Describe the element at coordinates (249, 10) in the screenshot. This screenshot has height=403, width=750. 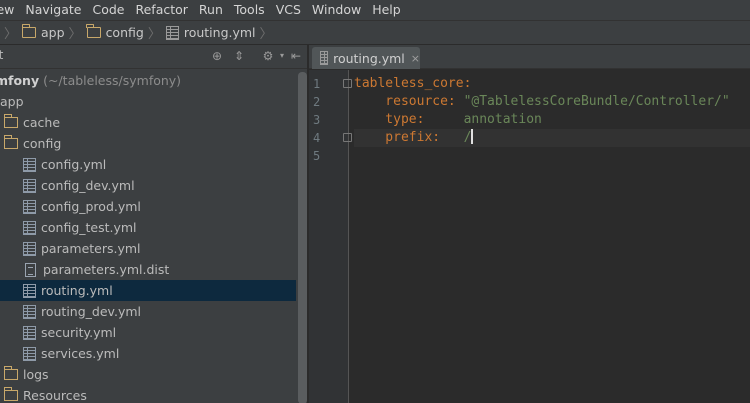
I see `menu-tools: Tools` at that location.